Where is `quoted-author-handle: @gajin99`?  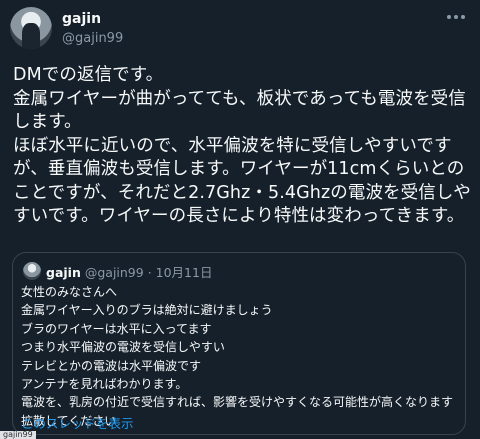
quoted-author-handle: @gajin99 is located at coordinates (114, 272).